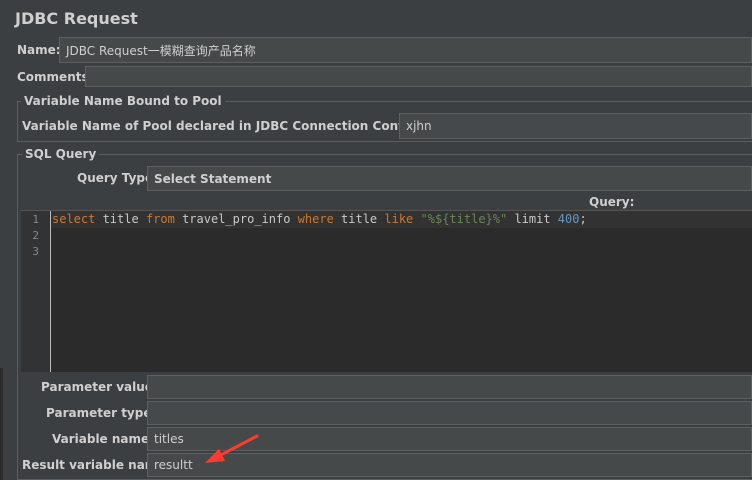 The height and width of the screenshot is (480, 752). What do you see at coordinates (39, 50) in the screenshot?
I see `name-label: Name:` at bounding box center [39, 50].